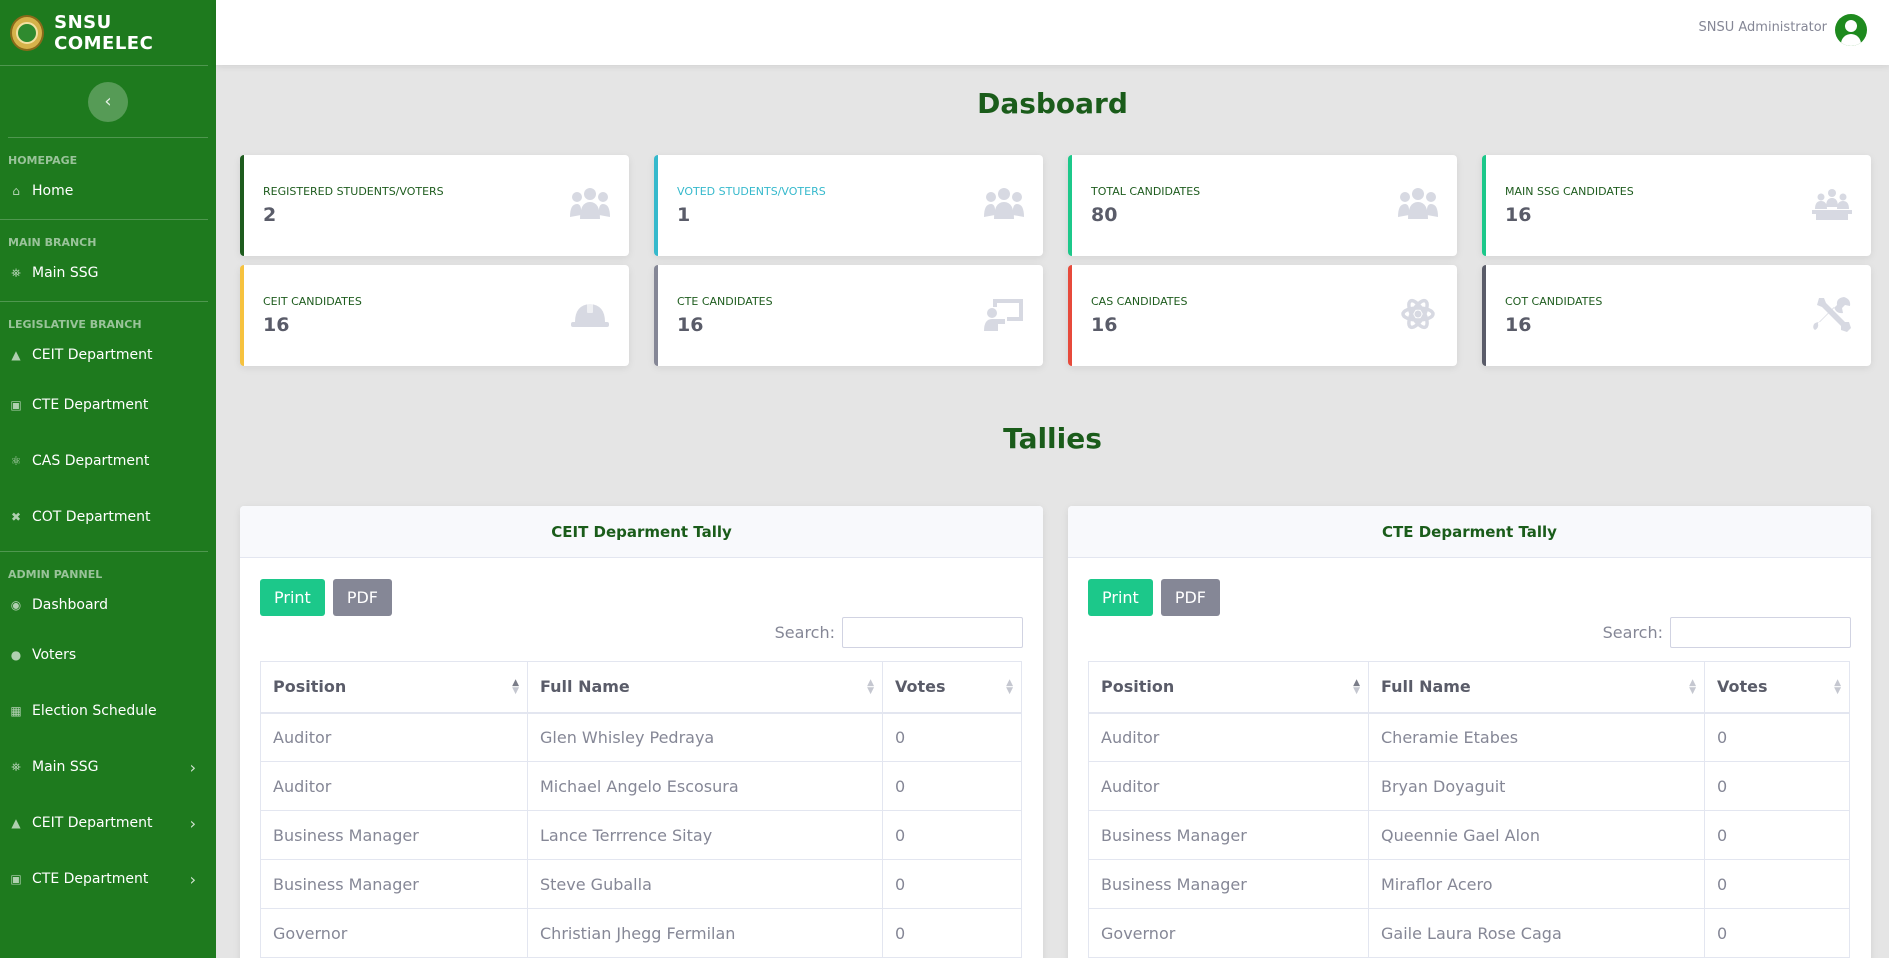 This screenshot has width=1889, height=958. Describe the element at coordinates (848, 315) in the screenshot. I see `stat-card-cte-candidates: CTE CANDIDATES 16` at that location.